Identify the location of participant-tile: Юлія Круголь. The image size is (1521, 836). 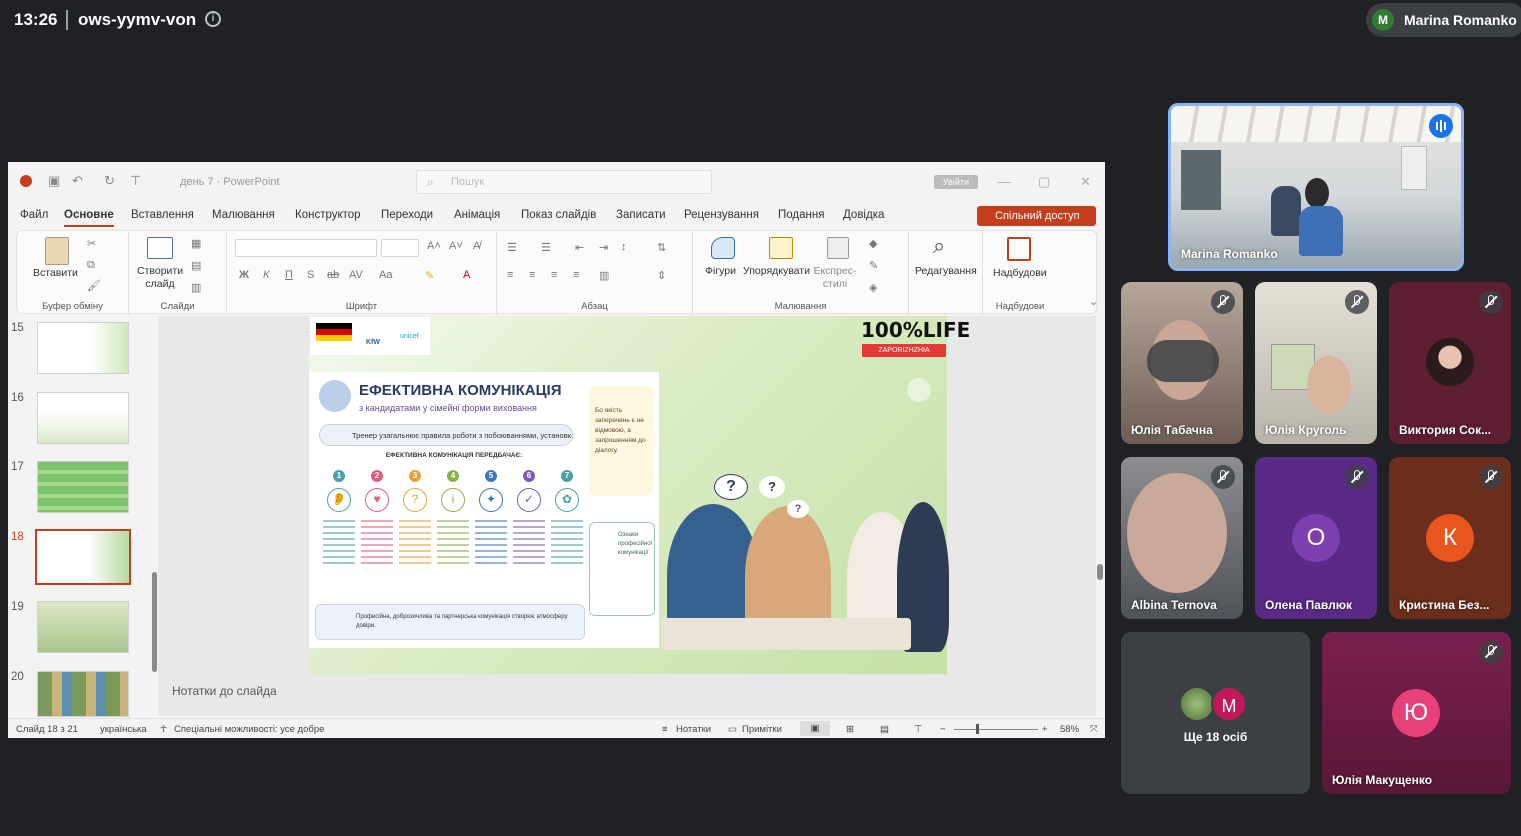
(1316, 363).